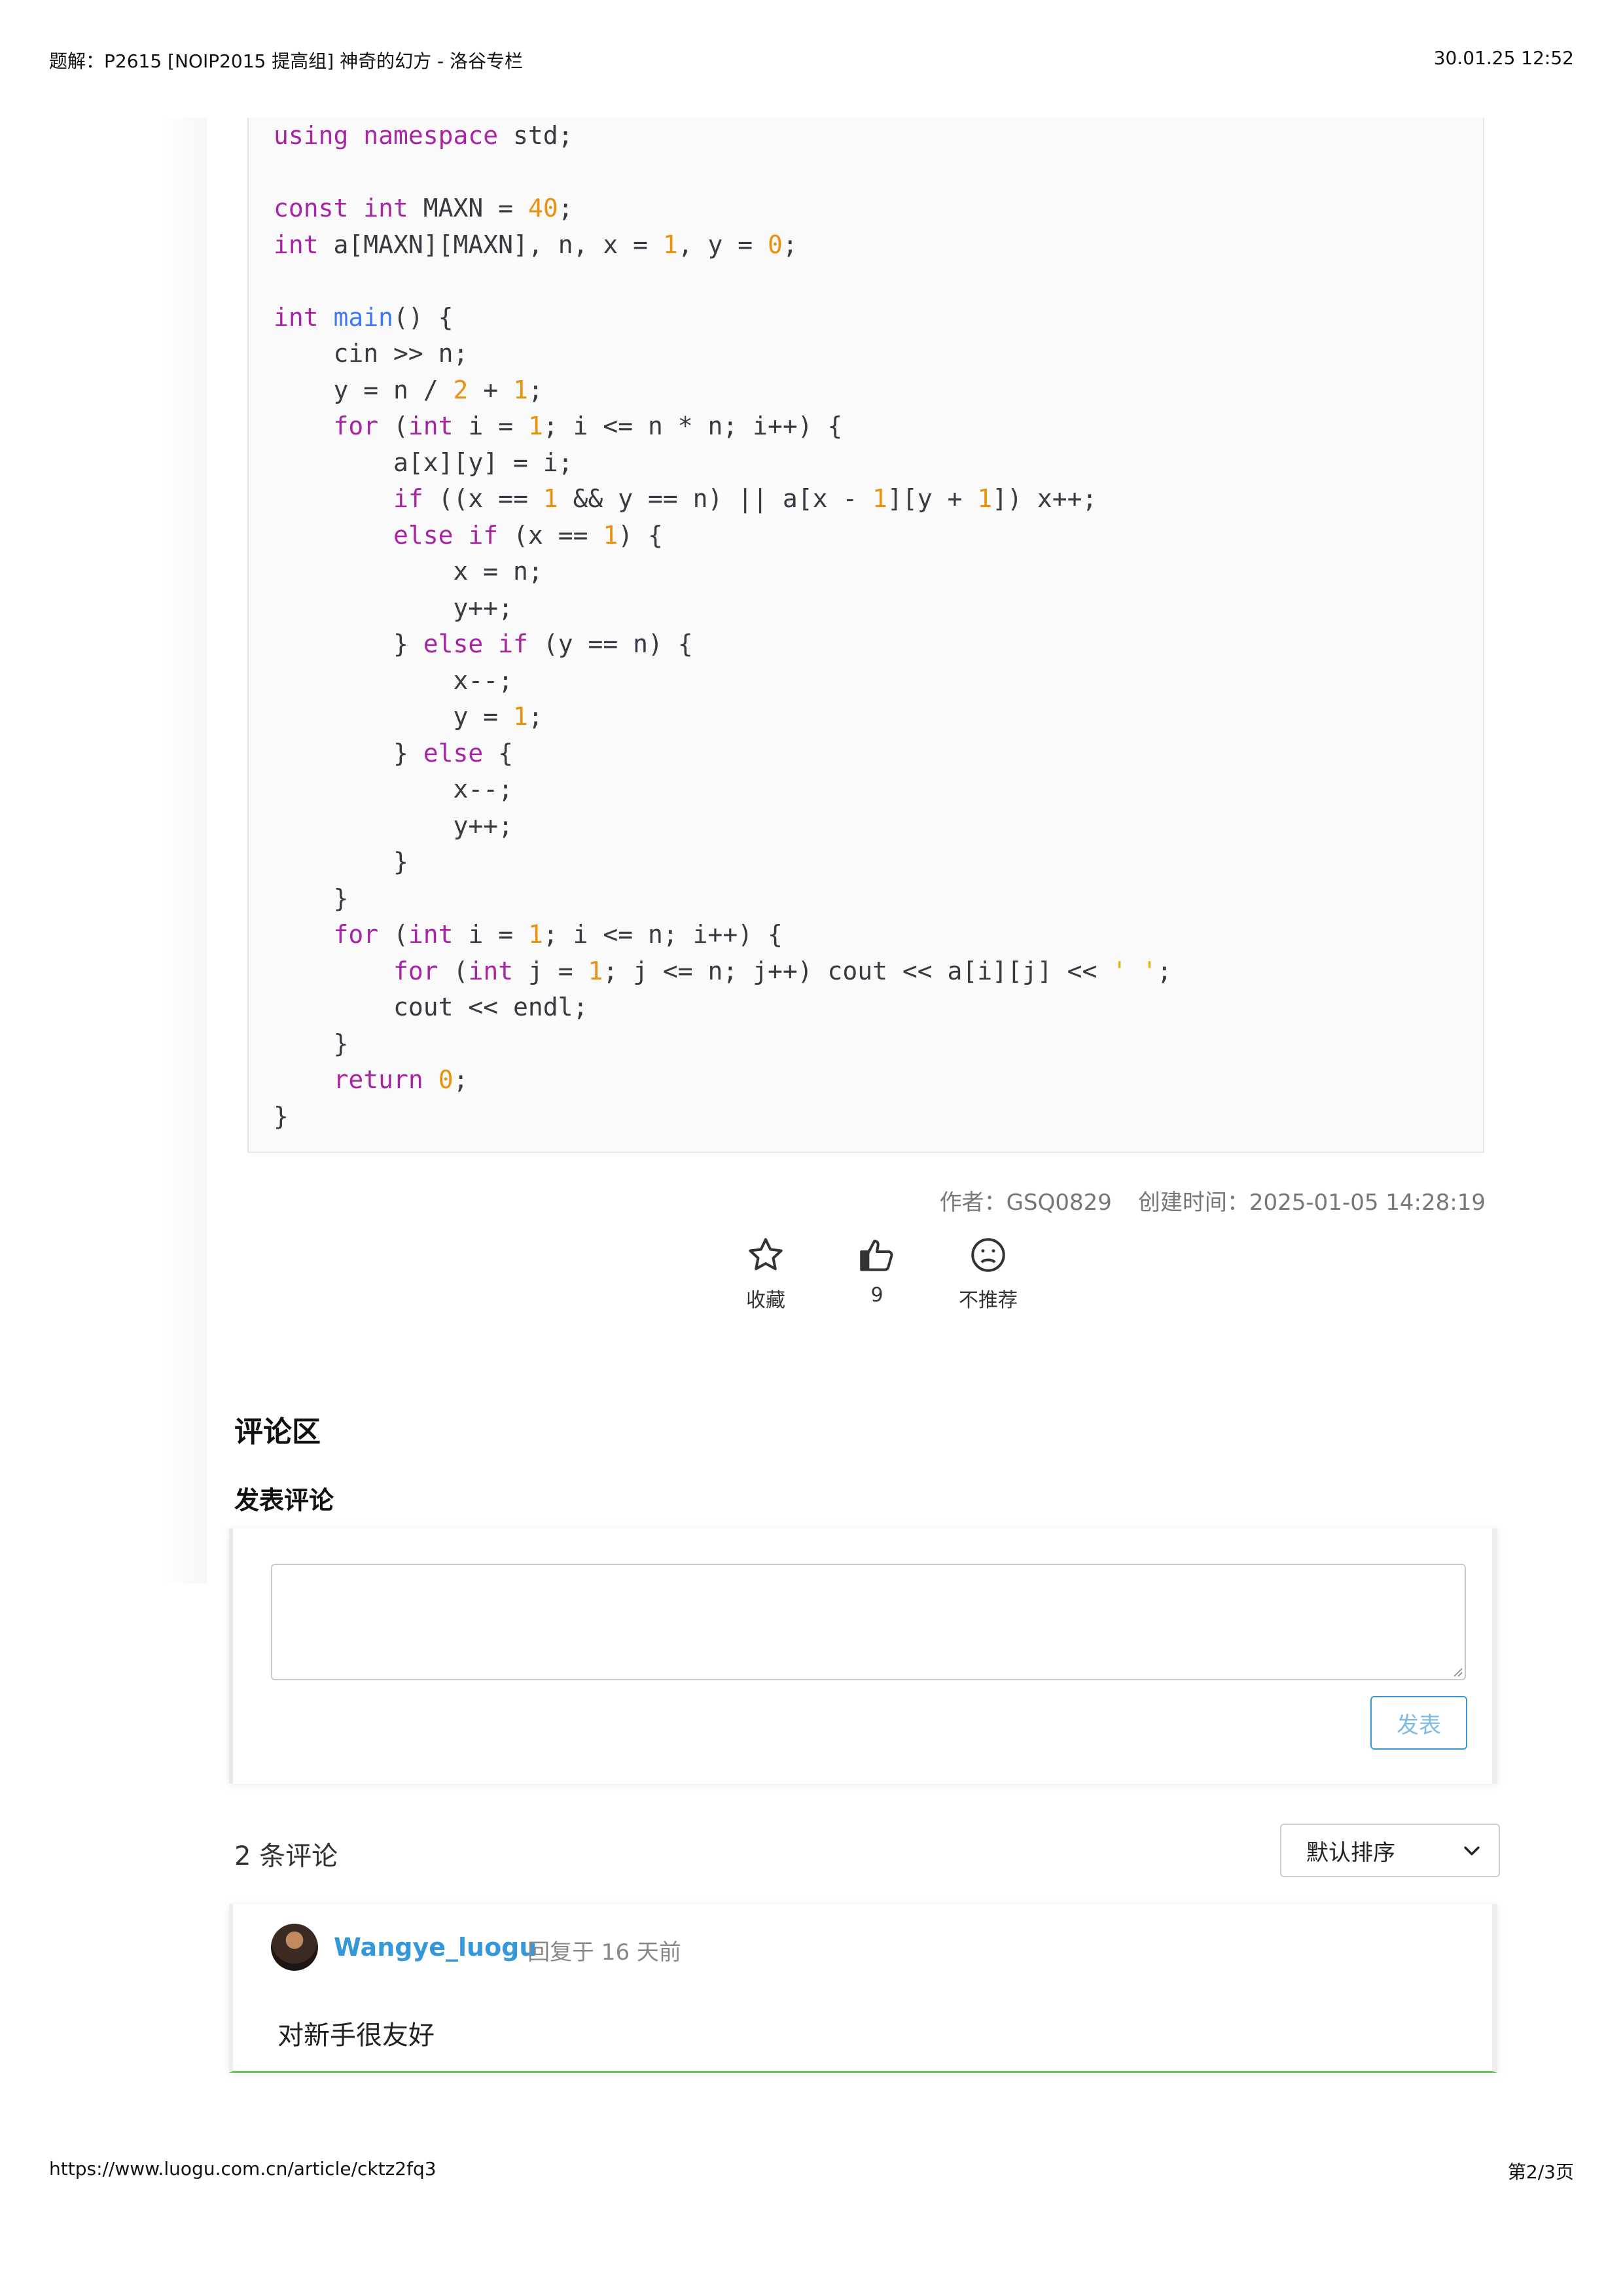 Image resolution: width=1623 pixels, height=2296 pixels. I want to click on comments-count: 2 条评论, so click(286, 1856).